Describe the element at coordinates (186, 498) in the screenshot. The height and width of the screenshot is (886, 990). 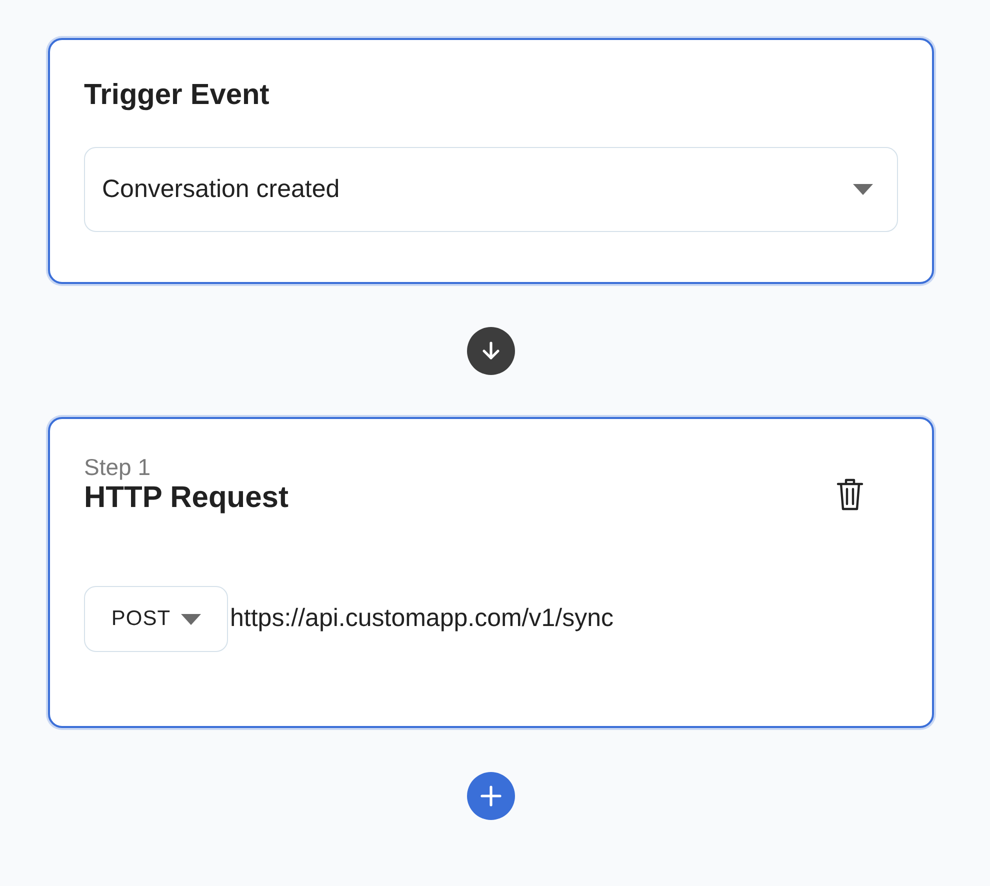
I see `step-title: HTTP Request` at that location.